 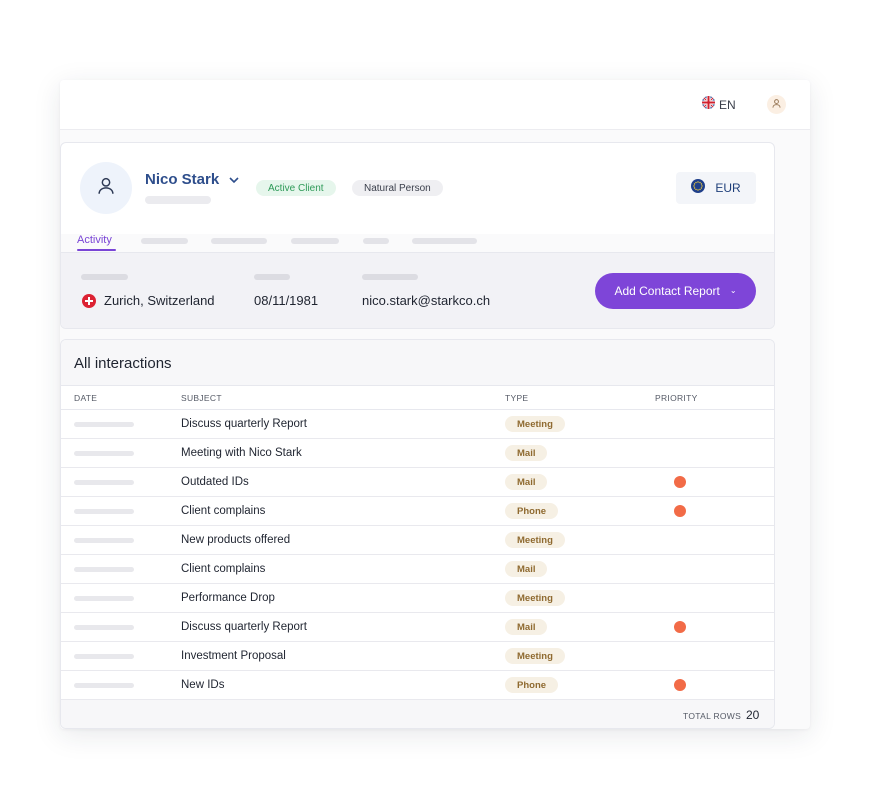 I want to click on swiss-flag-icon, so click(x=89, y=301).